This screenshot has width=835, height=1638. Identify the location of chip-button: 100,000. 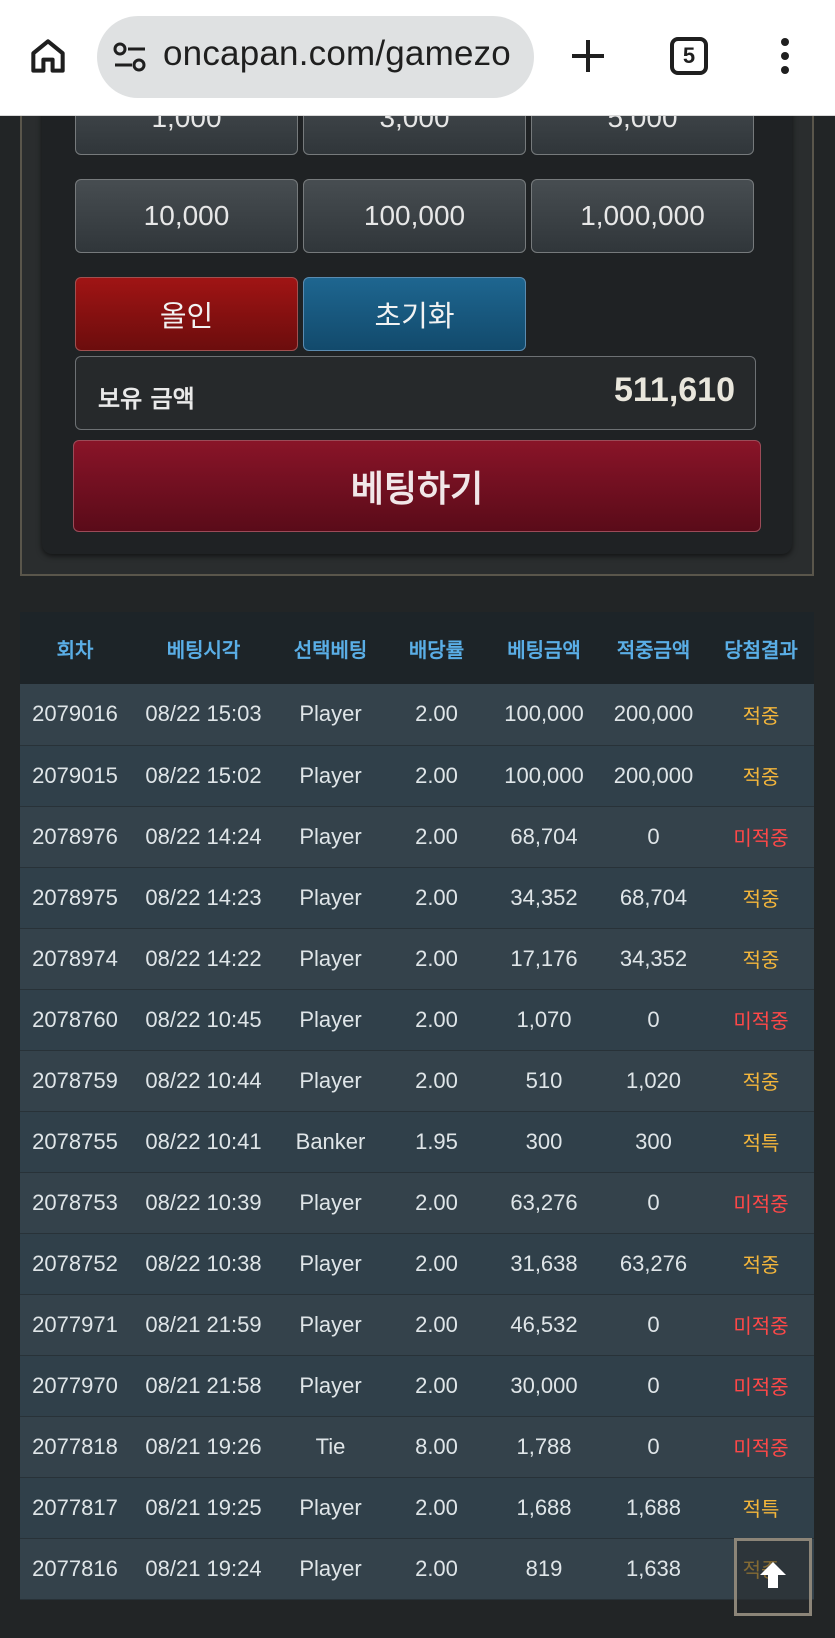
(414, 216).